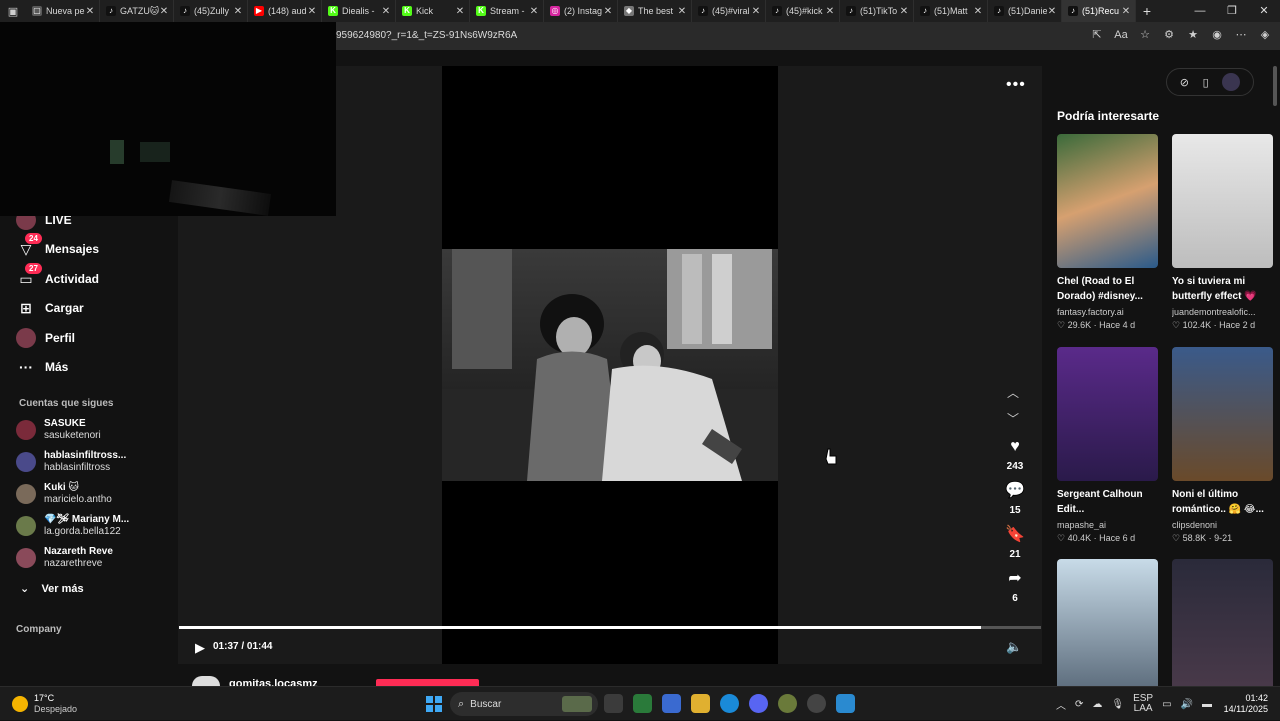  Describe the element at coordinates (1013, 418) in the screenshot. I see `next-video-icon: ﹀` at that location.